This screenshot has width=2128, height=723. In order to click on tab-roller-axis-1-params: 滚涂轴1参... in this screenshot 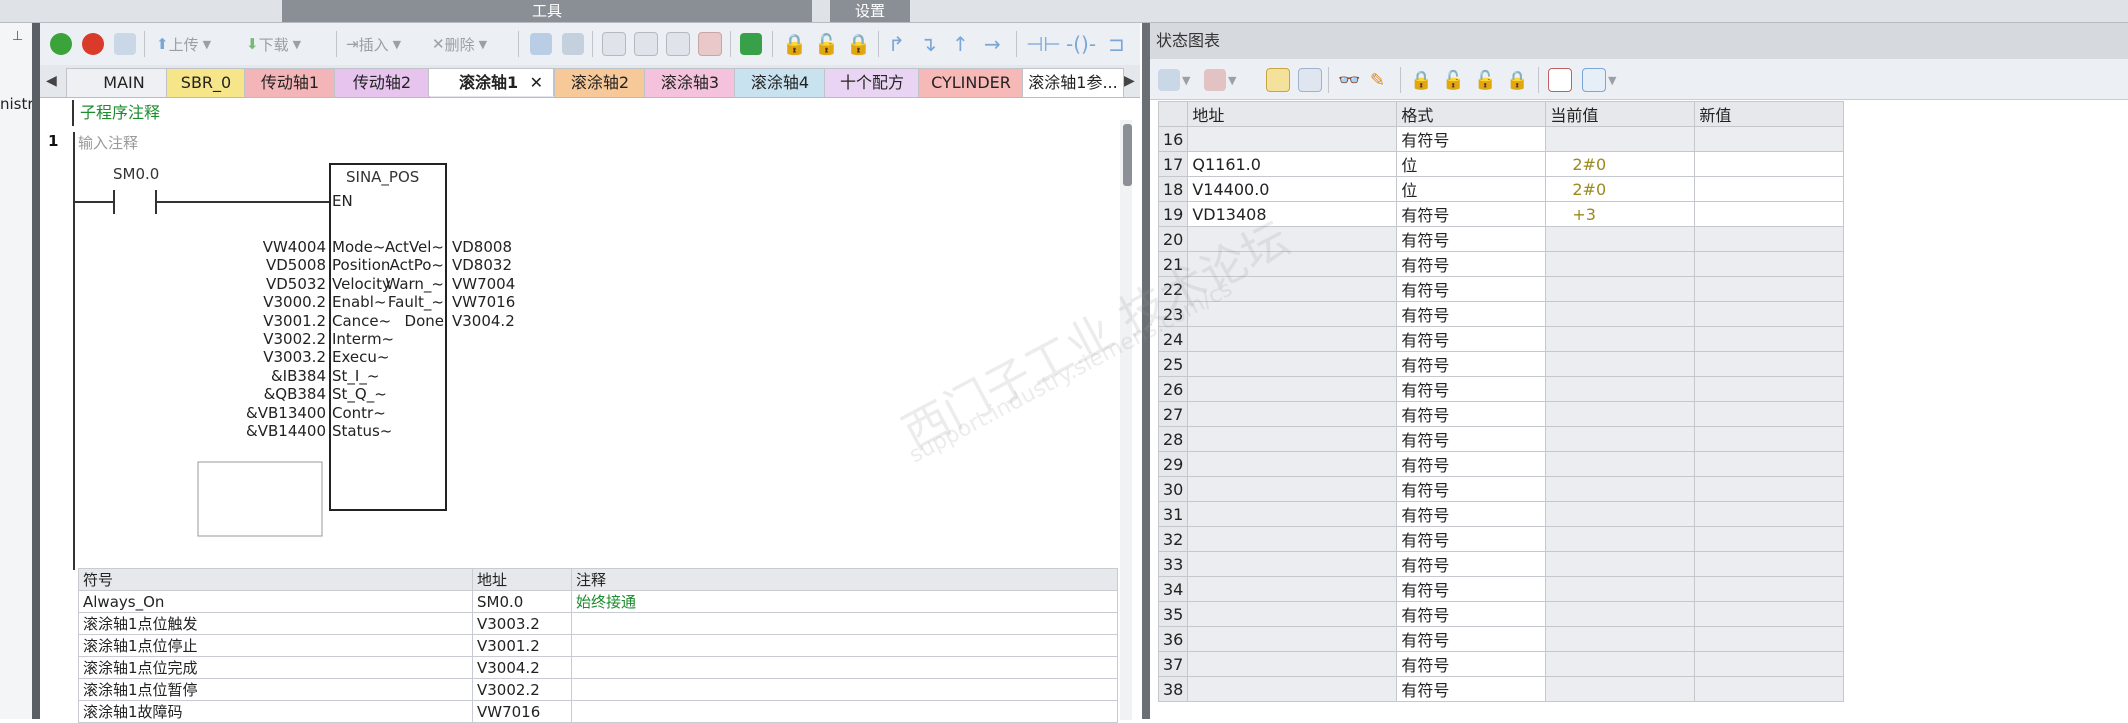, I will do `click(1073, 82)`.